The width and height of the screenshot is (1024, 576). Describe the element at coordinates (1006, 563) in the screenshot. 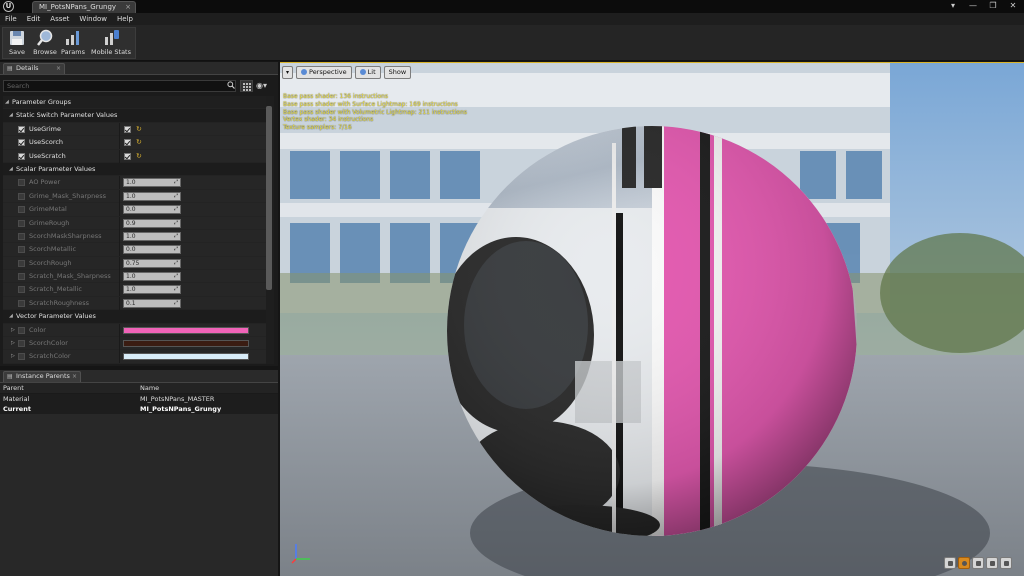

I see `custom-mesh-button` at that location.